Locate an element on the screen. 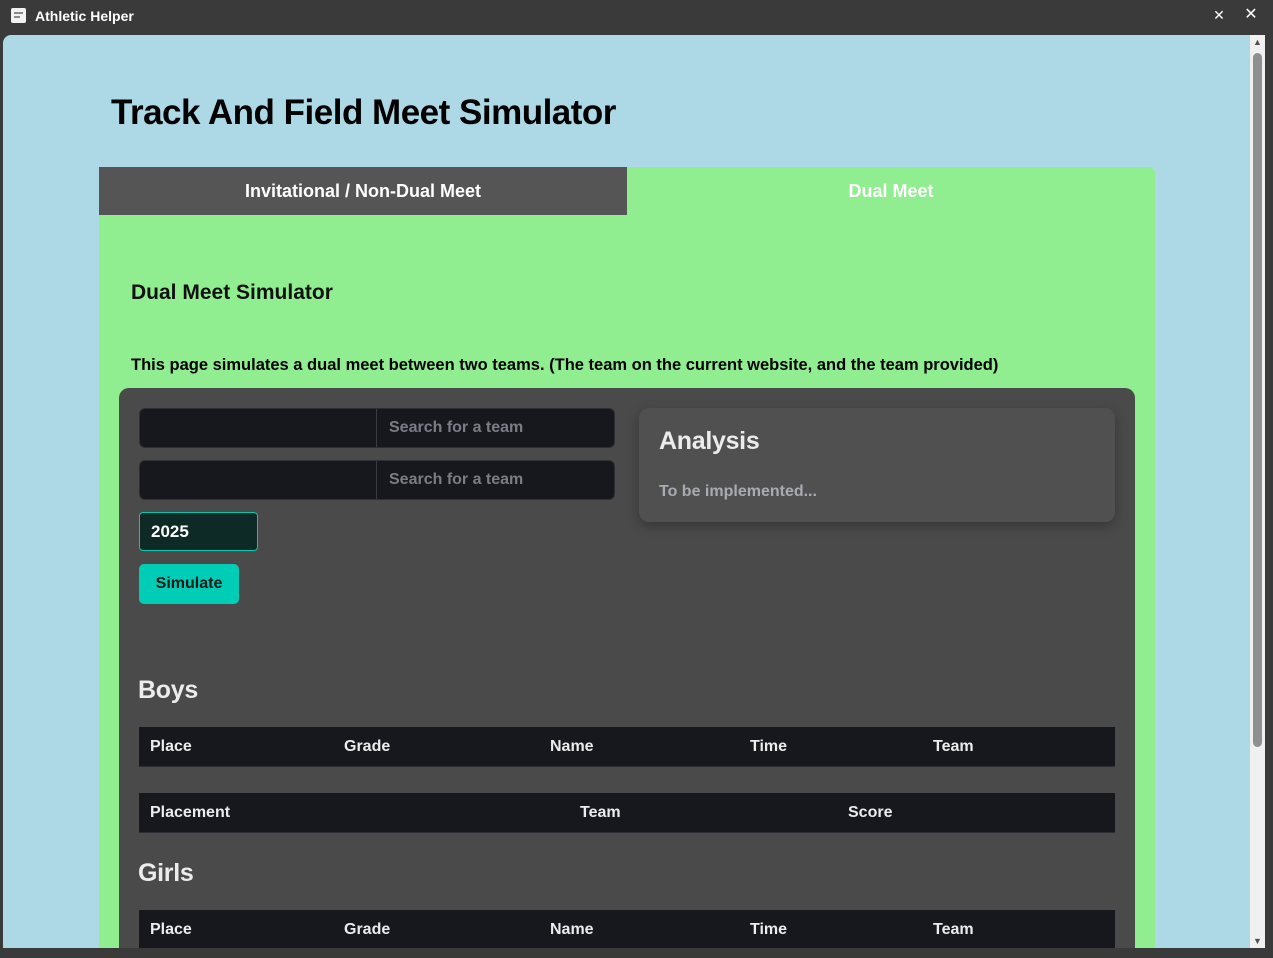  page-title: Track And Field Meet Simulator is located at coordinates (363, 112).